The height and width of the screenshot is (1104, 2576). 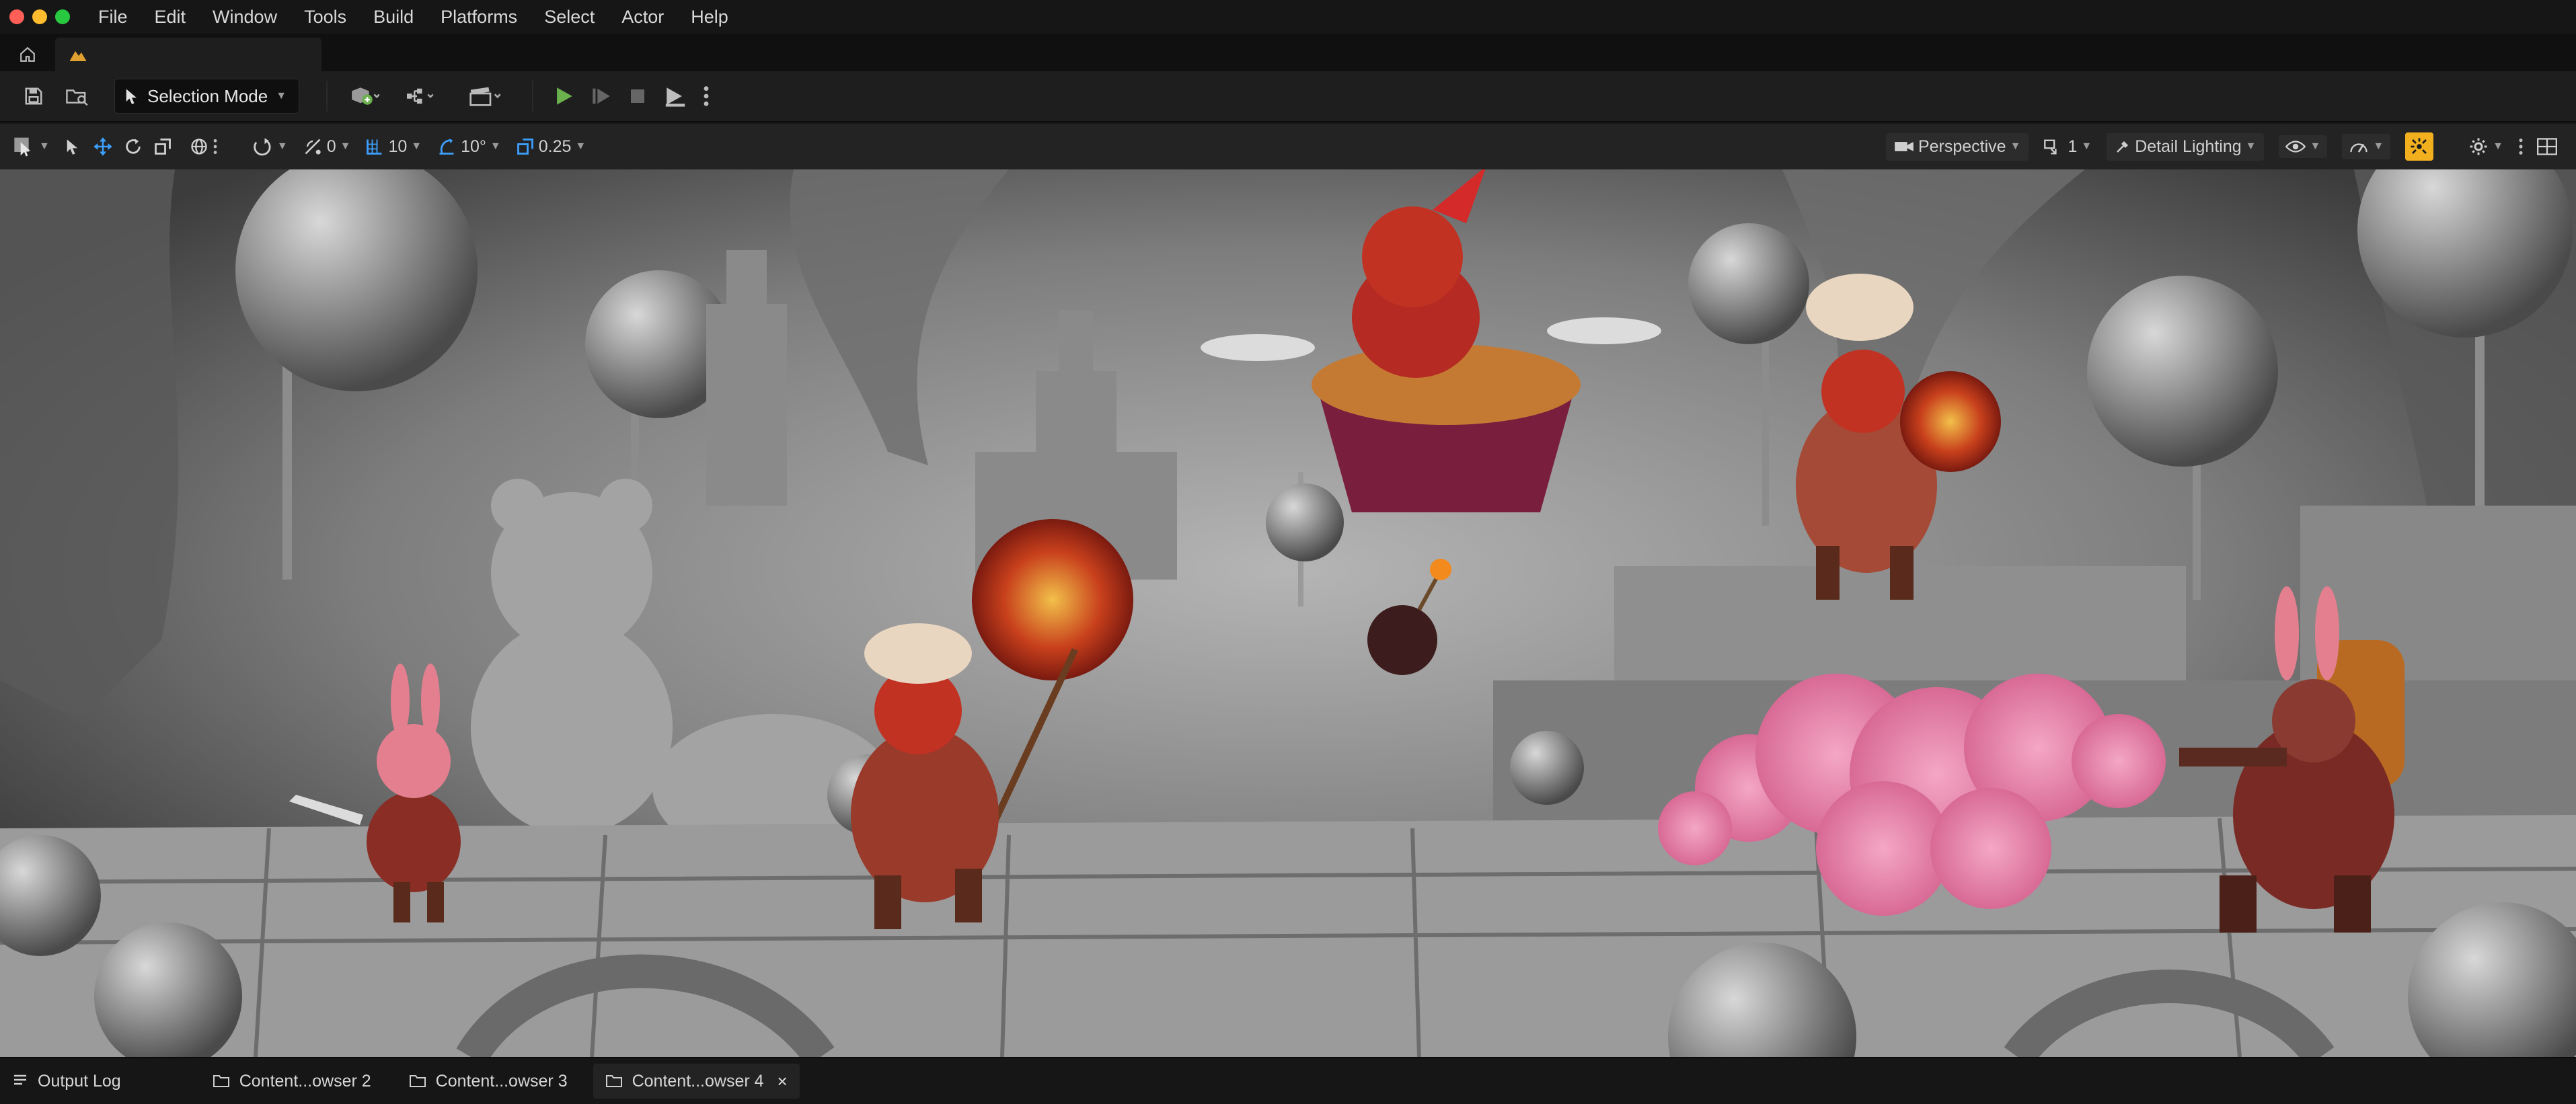 What do you see at coordinates (73, 146) in the screenshot?
I see `select-arrow-icon` at bounding box center [73, 146].